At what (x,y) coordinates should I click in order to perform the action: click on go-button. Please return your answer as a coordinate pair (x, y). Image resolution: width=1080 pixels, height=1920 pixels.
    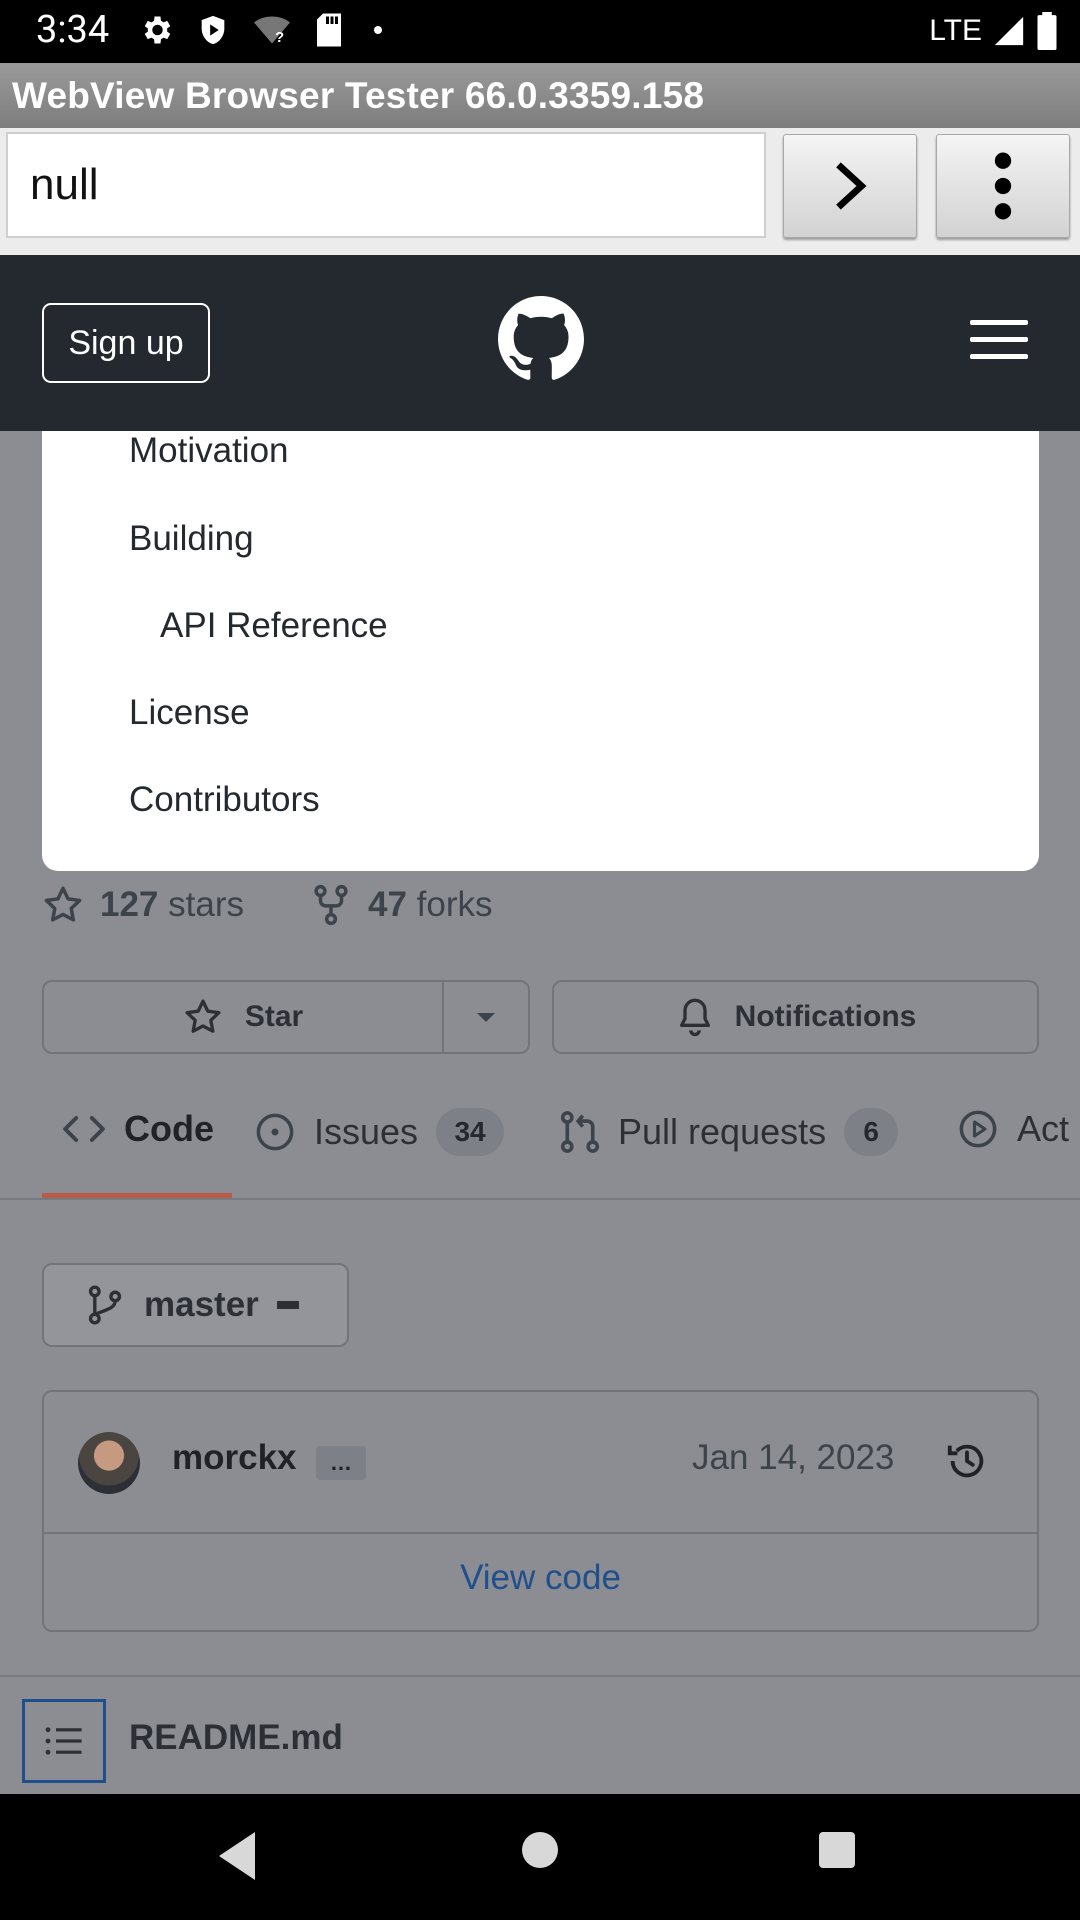
    Looking at the image, I should click on (850, 186).